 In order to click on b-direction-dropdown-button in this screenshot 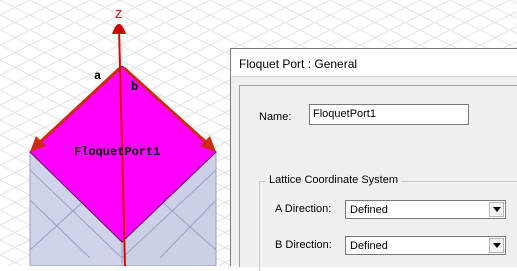, I will do `click(496, 245)`.